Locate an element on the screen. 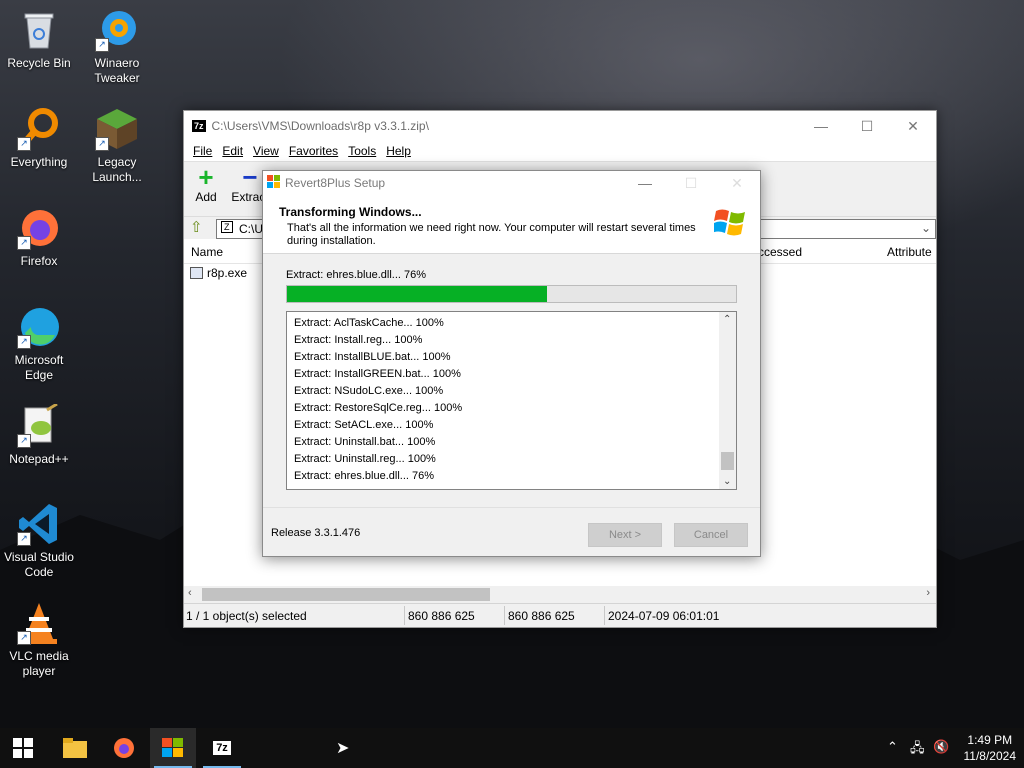 Image resolution: width=1024 pixels, height=768 pixels. recycle-bin-icon is located at coordinates (39, 30).